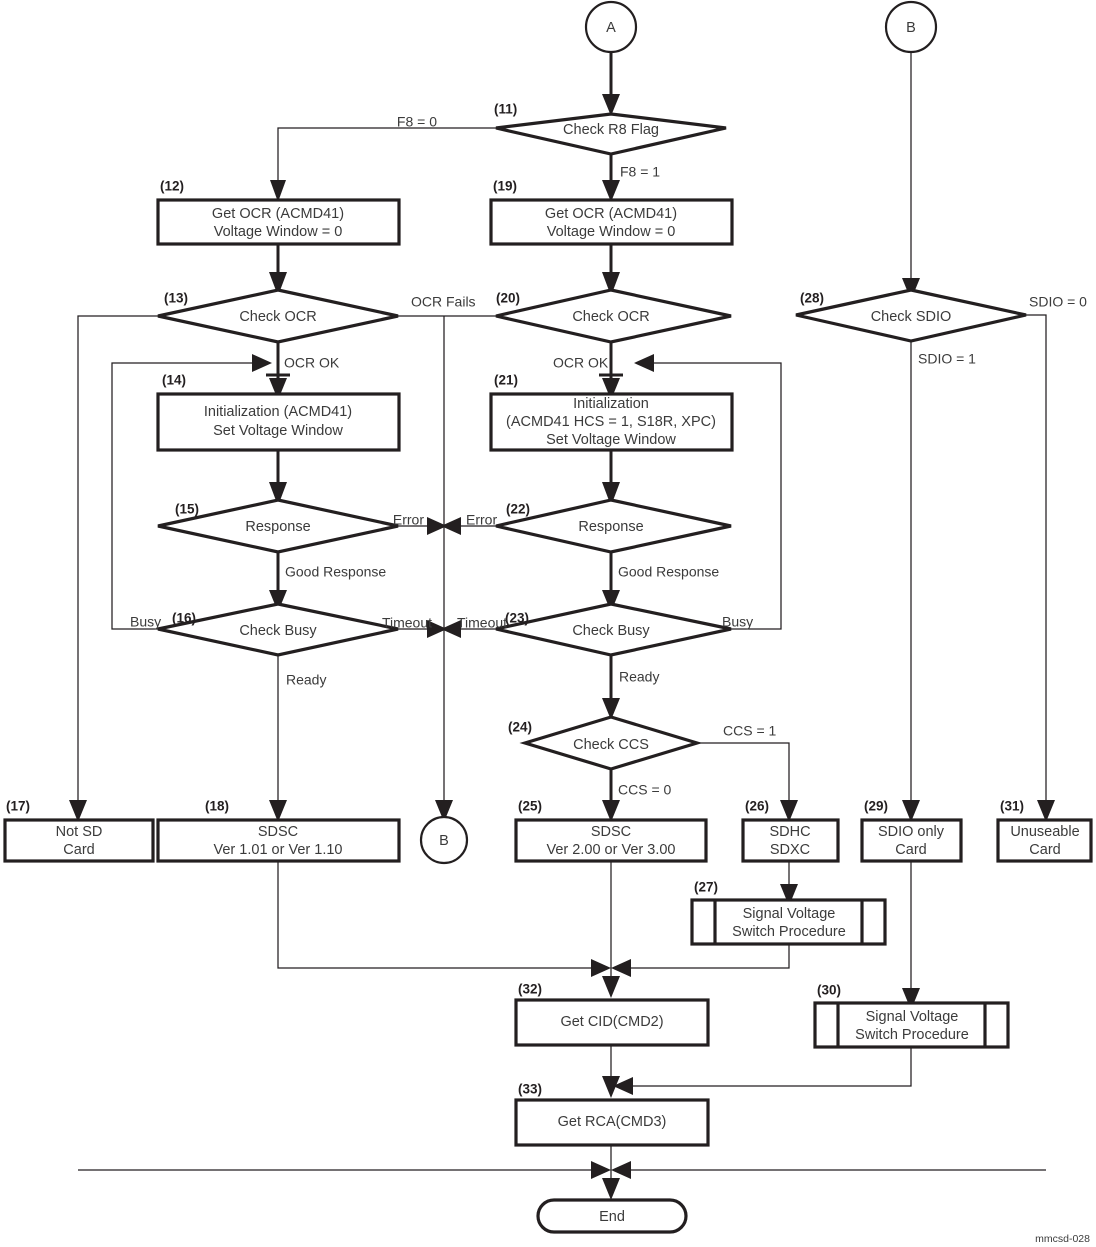  Describe the element at coordinates (610, 317) in the screenshot. I see `node-20-label: Check OCR` at that location.